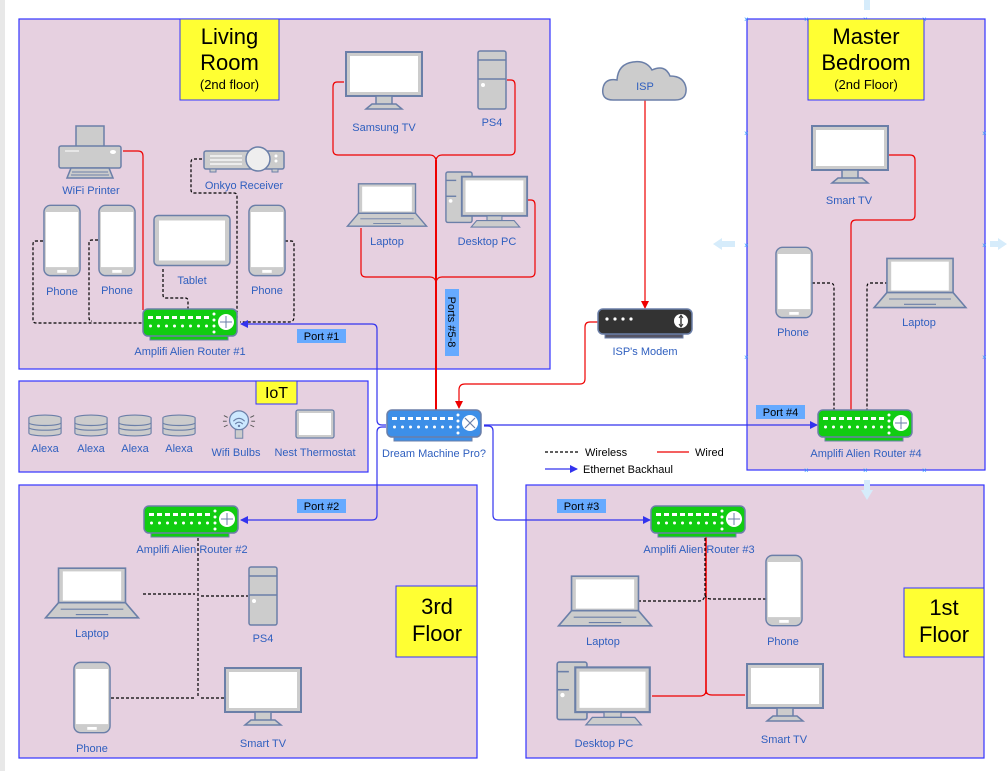 The image size is (1007, 771). What do you see at coordinates (437, 606) in the screenshot?
I see `svg-text: 3rd` at bounding box center [437, 606].